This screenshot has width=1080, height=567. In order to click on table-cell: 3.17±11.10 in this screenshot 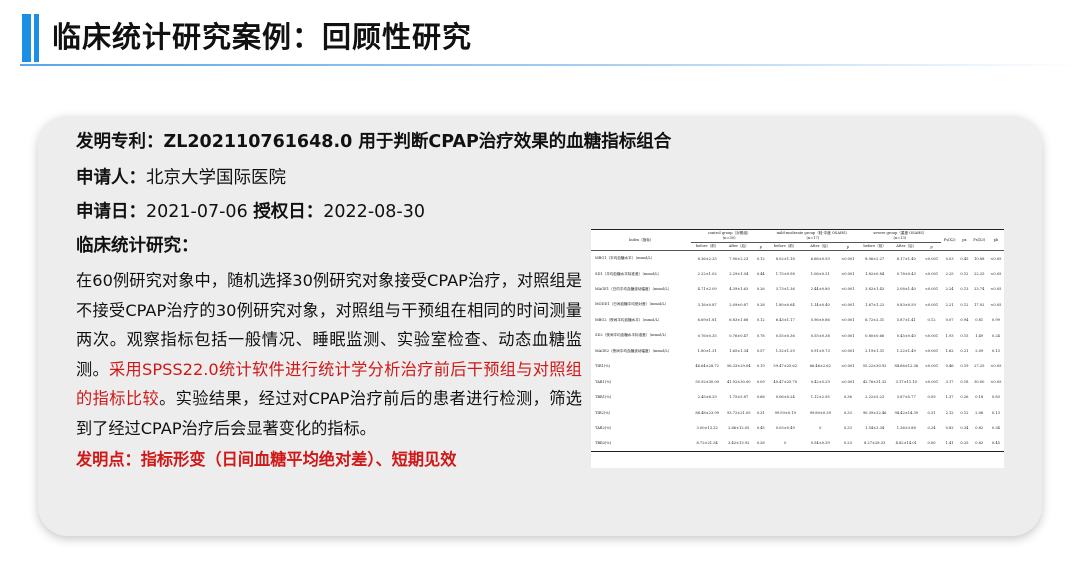, I will do `click(906, 381)`.